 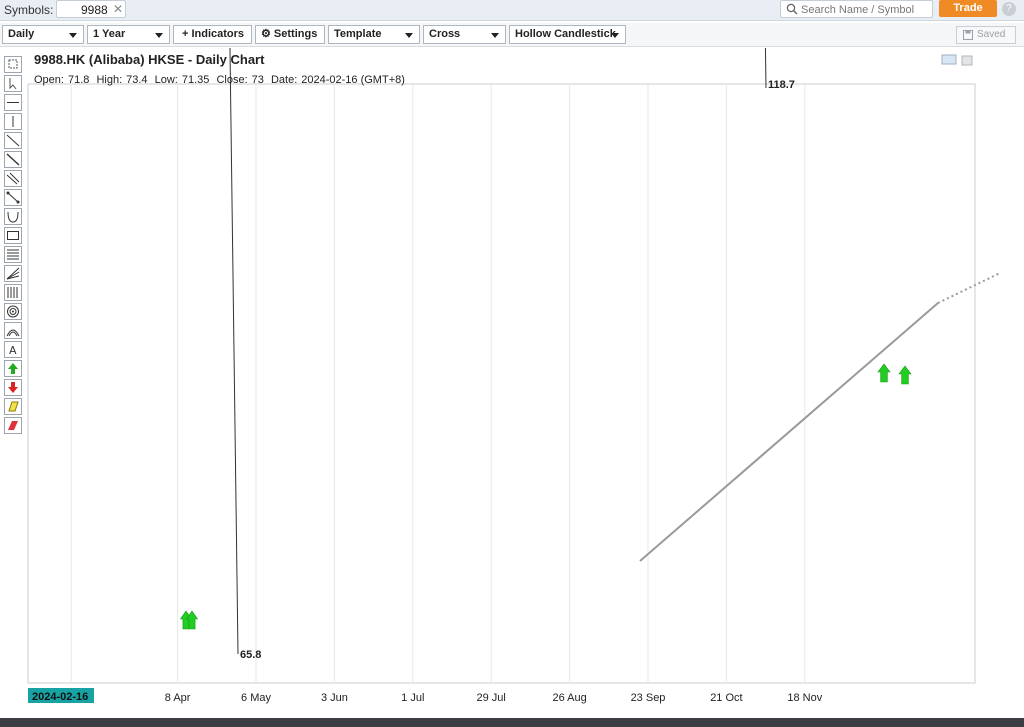 What do you see at coordinates (109, 80) in the screenshot?
I see `high-label: High:` at bounding box center [109, 80].